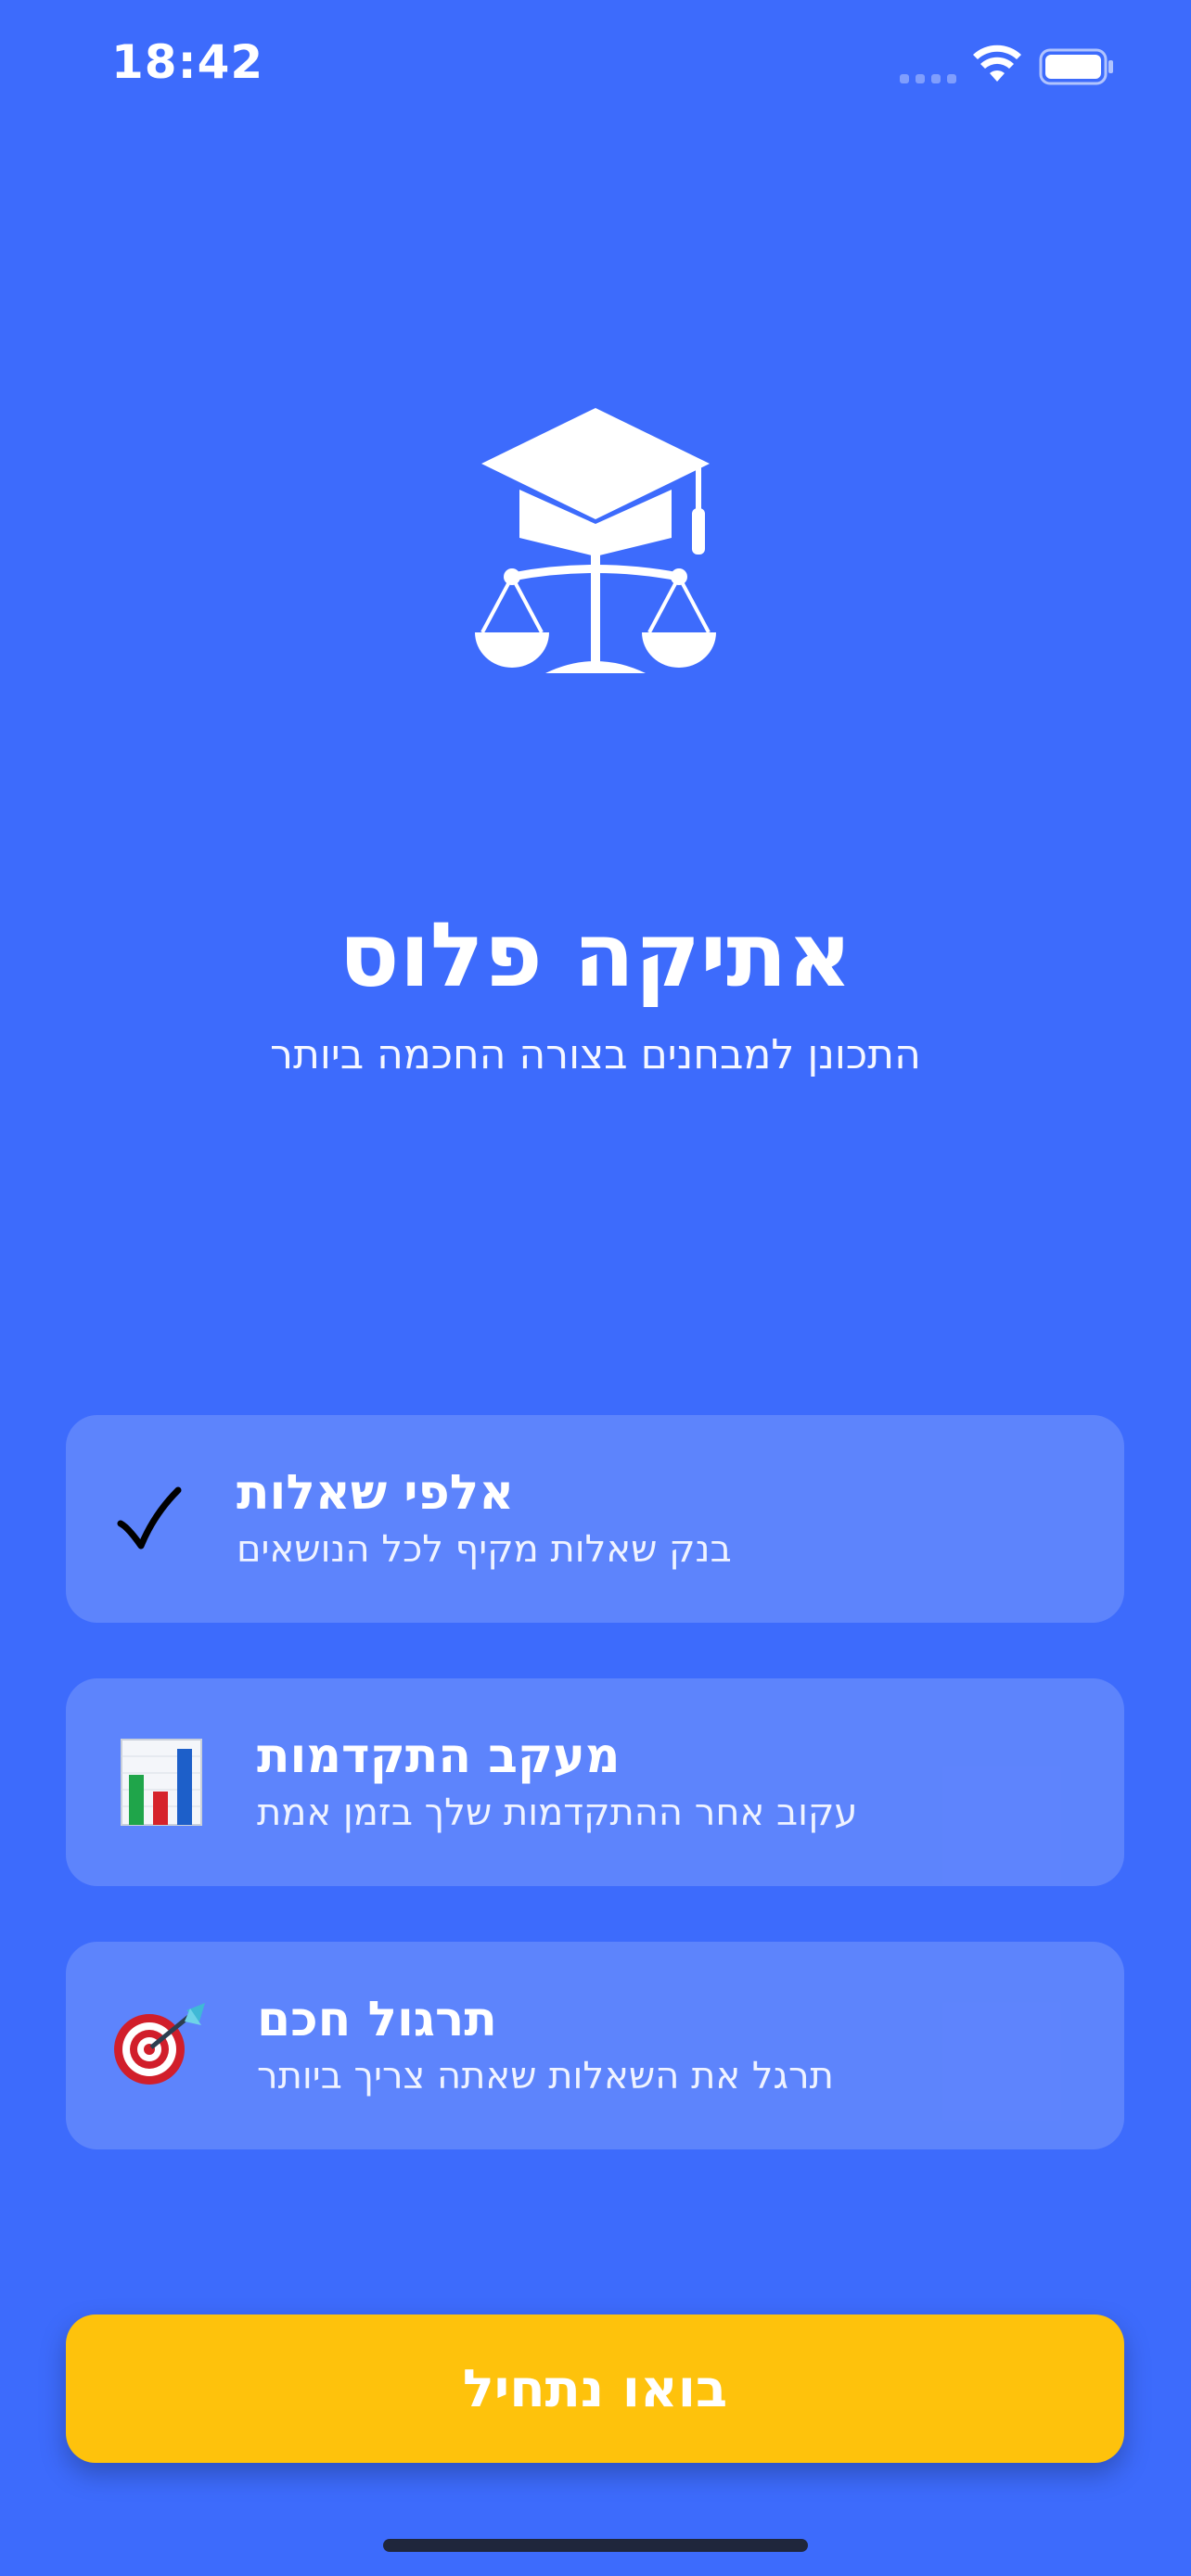 The image size is (1191, 2576). Describe the element at coordinates (929, 79) in the screenshot. I see `cellular-signal-icon` at that location.